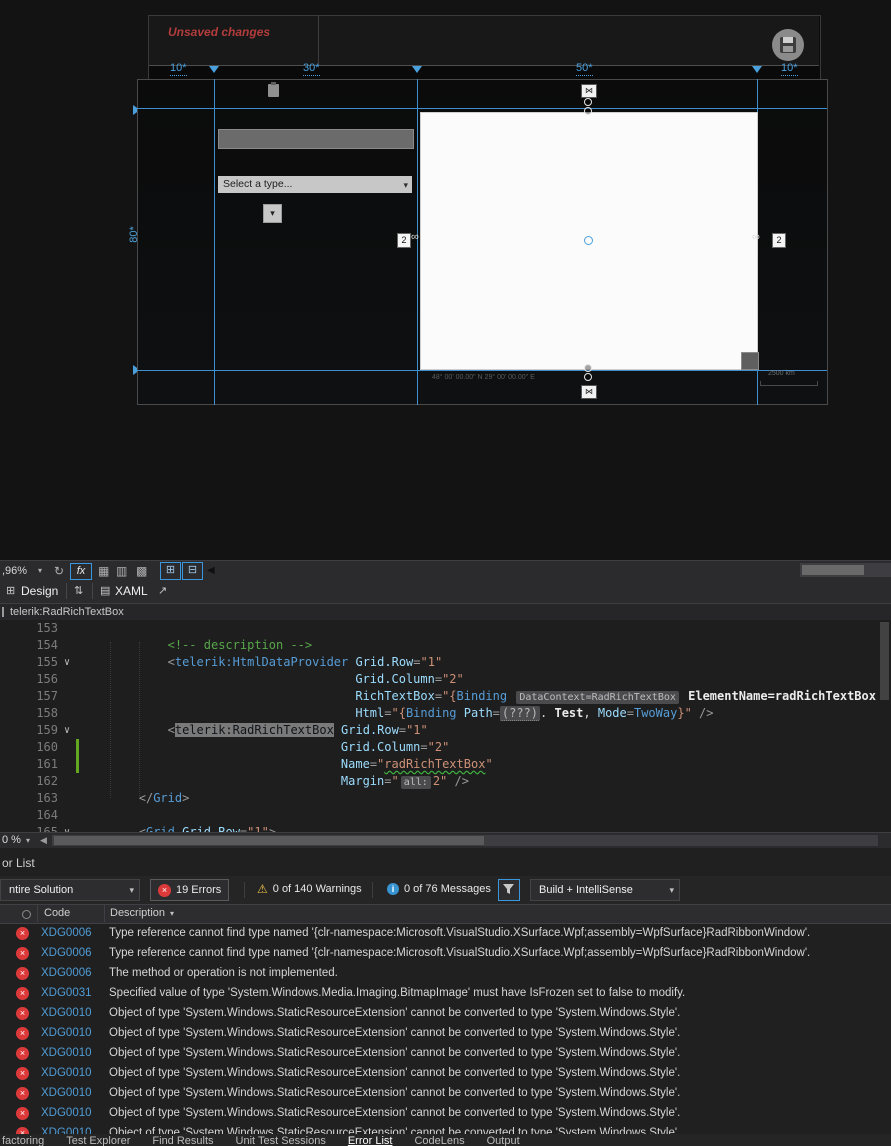 This screenshot has width=891, height=1146. I want to click on panel-tab-factoring: factoring, so click(23, 1140).